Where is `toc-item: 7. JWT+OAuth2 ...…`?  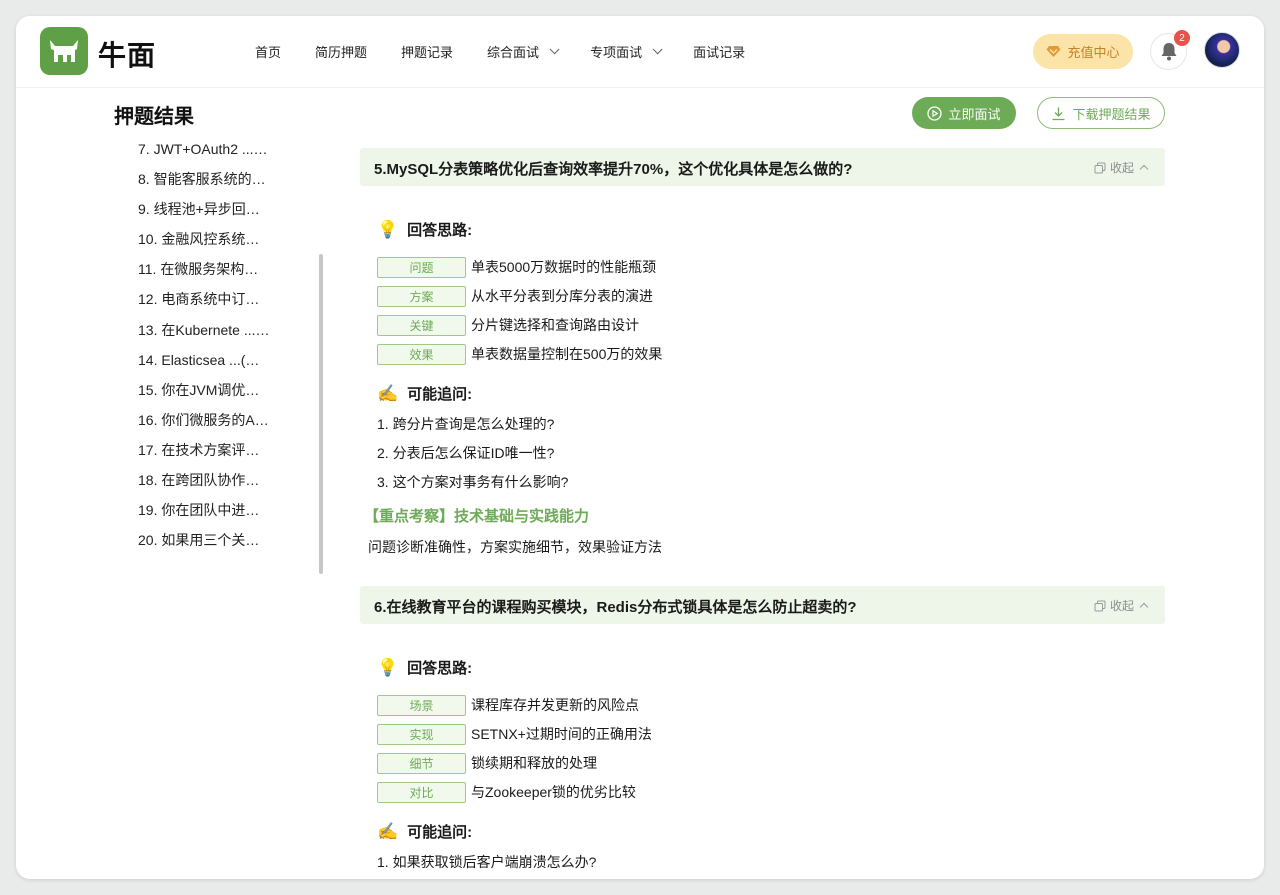
toc-item: 7. JWT+OAuth2 ...… is located at coordinates (204, 155).